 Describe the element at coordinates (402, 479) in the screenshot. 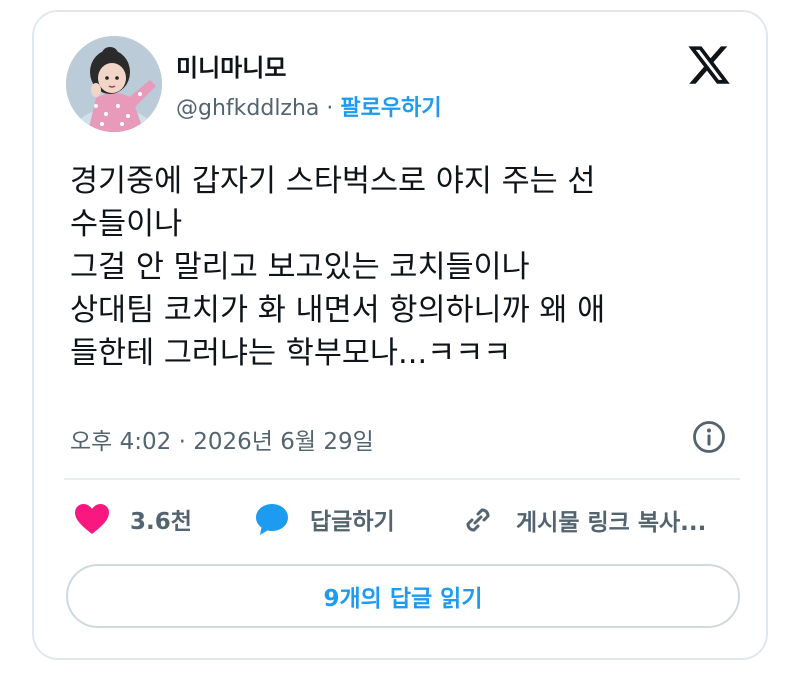

I see `divider` at that location.